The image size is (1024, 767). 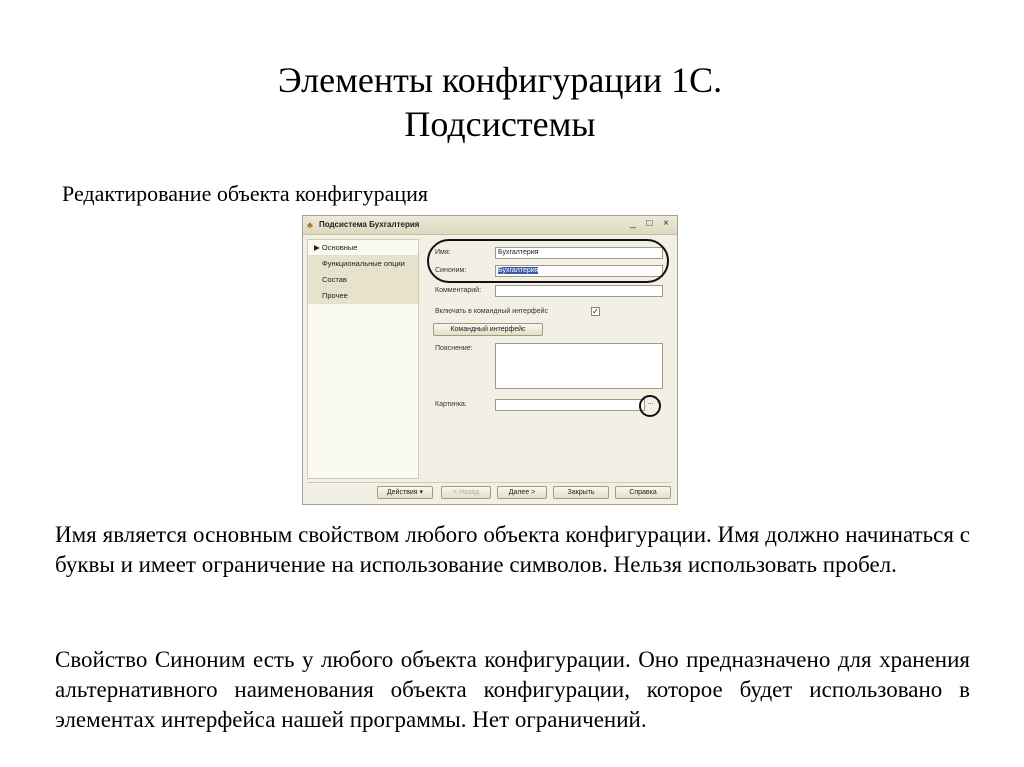 I want to click on sidebar-item-label: Основные, so click(x=339, y=247).